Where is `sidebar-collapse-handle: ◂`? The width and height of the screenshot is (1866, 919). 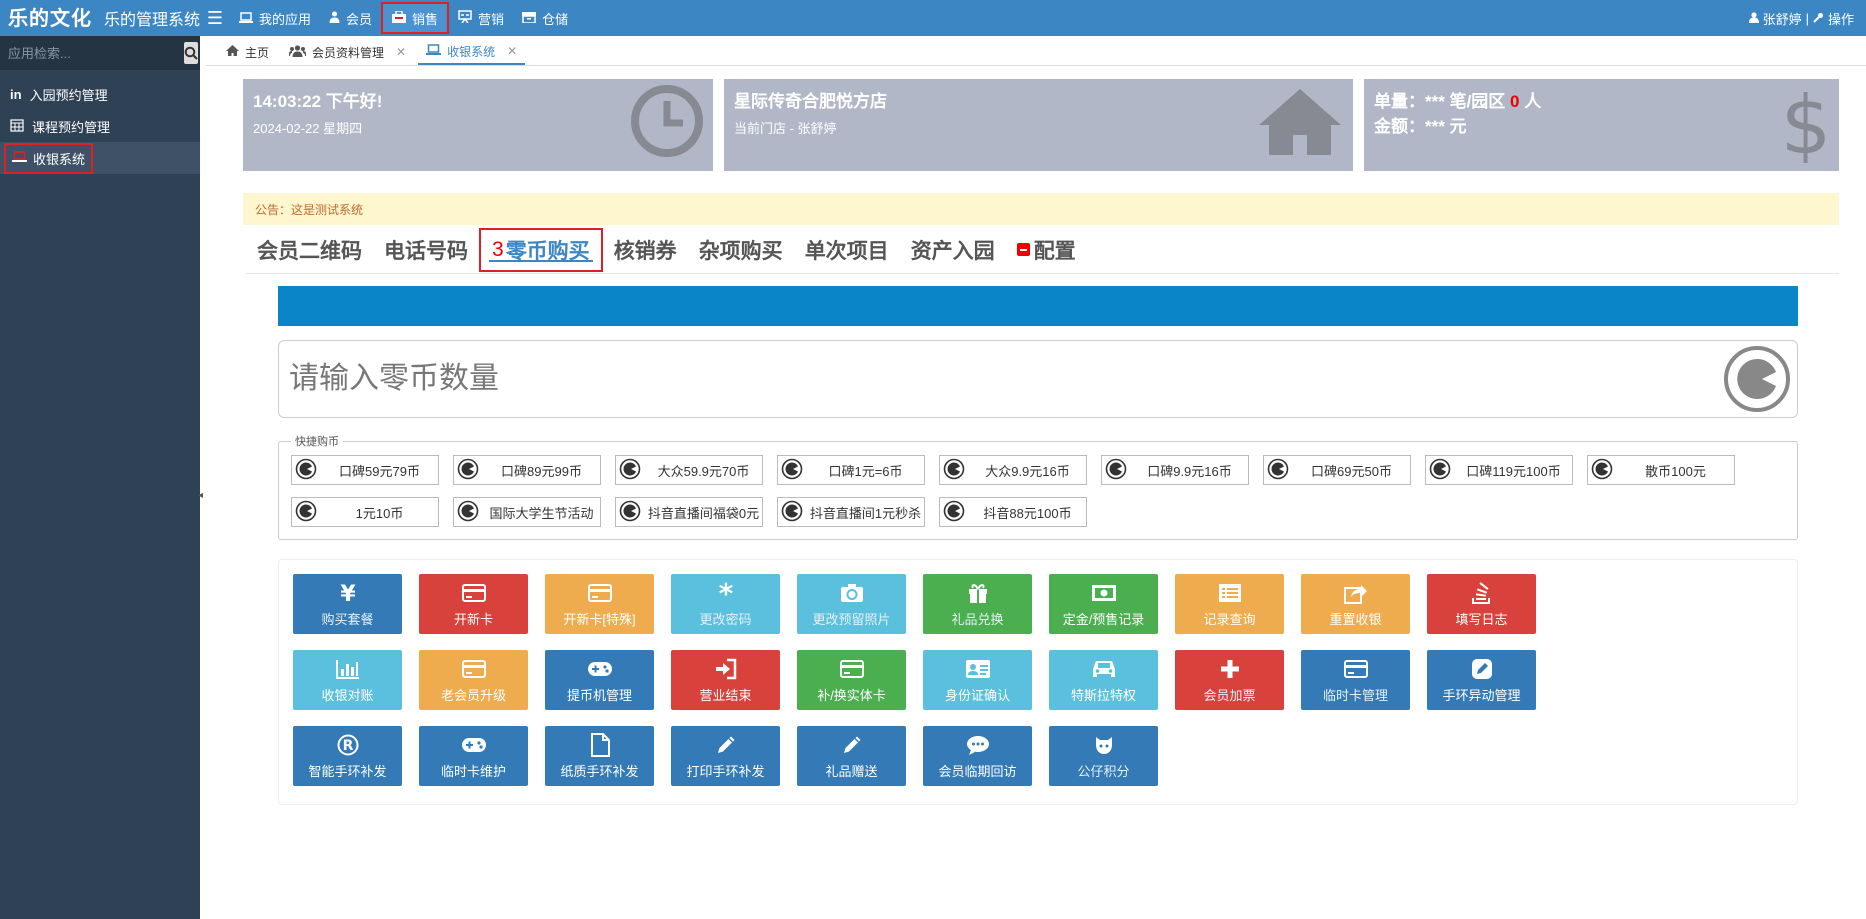 sidebar-collapse-handle: ◂ is located at coordinates (201, 495).